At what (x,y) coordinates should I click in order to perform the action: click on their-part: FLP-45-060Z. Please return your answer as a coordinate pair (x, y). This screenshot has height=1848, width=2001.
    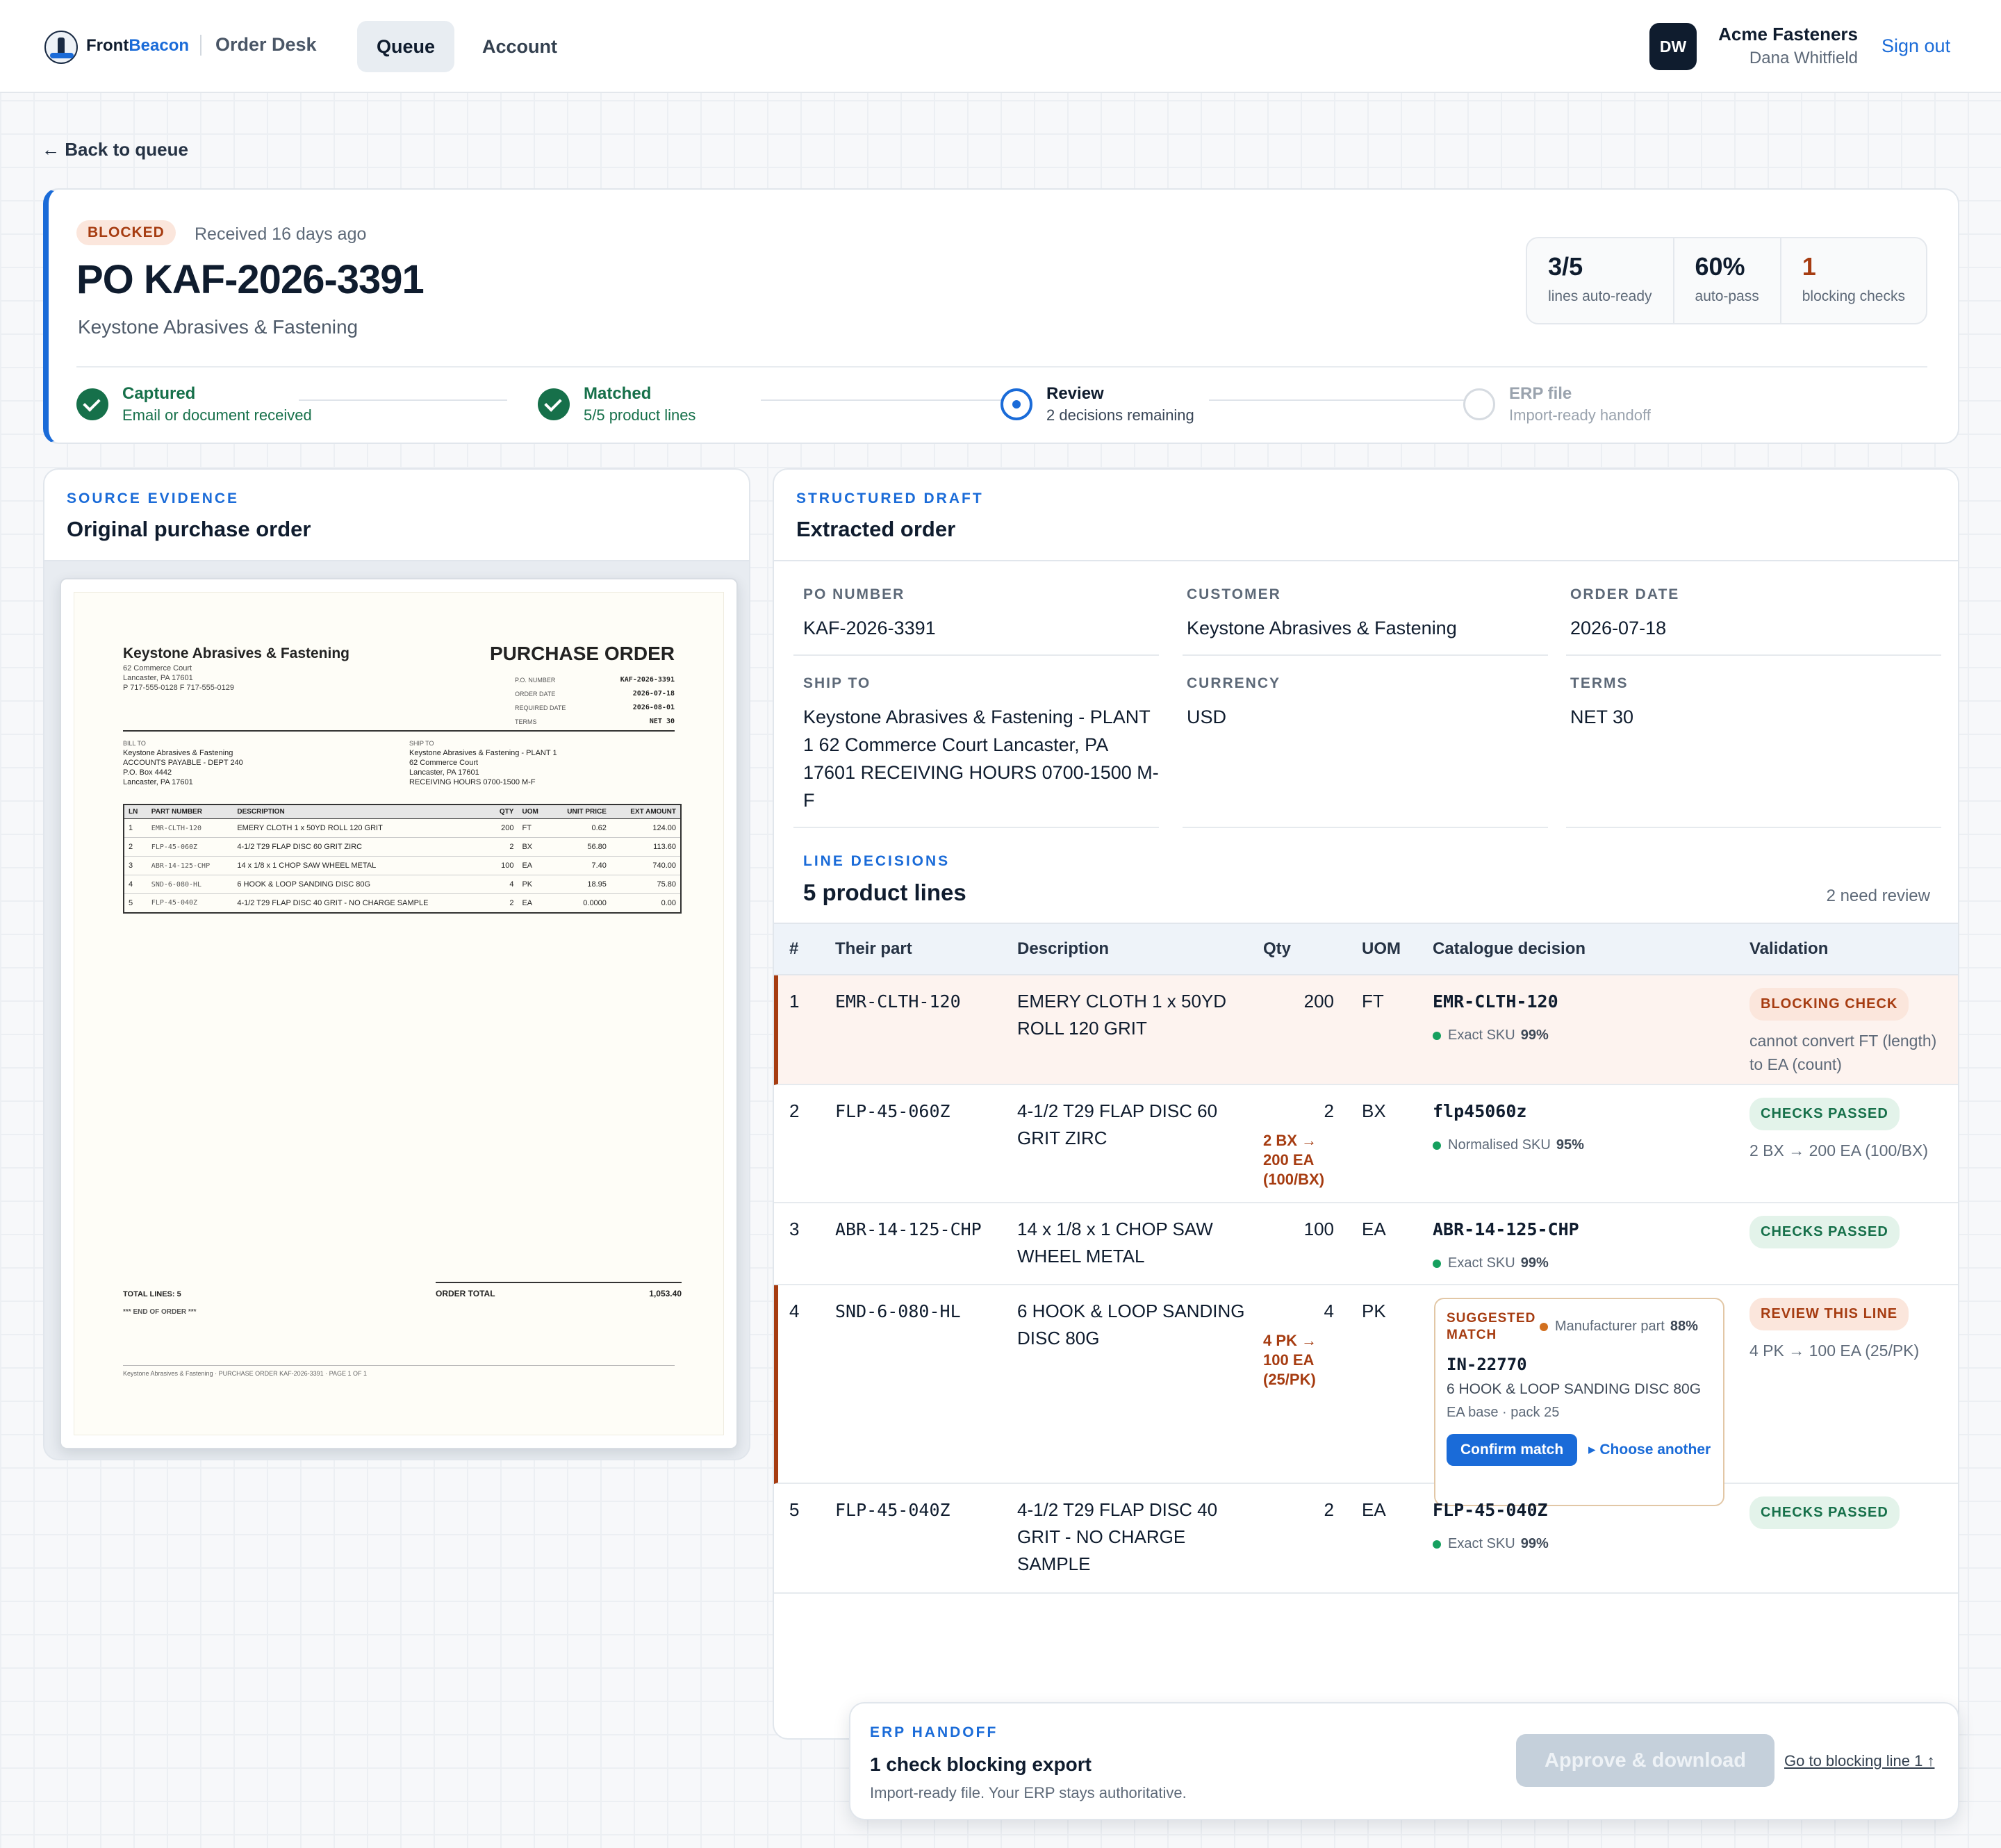
    Looking at the image, I should click on (893, 1111).